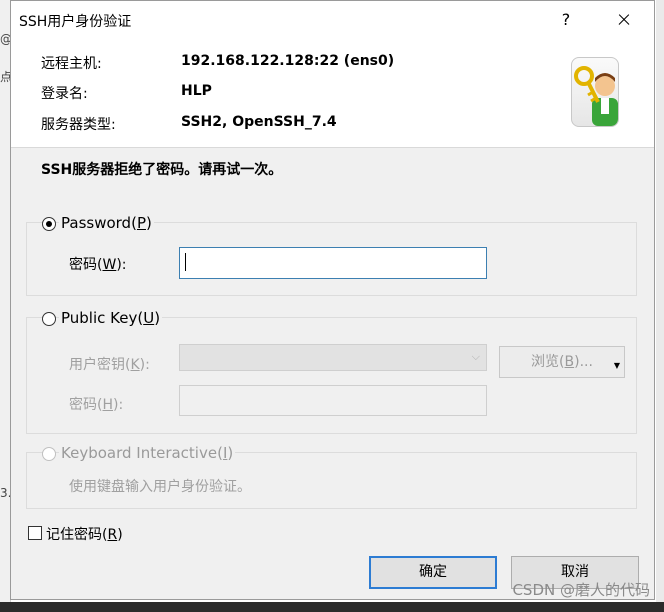 This screenshot has width=664, height=612. What do you see at coordinates (35, 533) in the screenshot?
I see `remember-password-checkbox` at bounding box center [35, 533].